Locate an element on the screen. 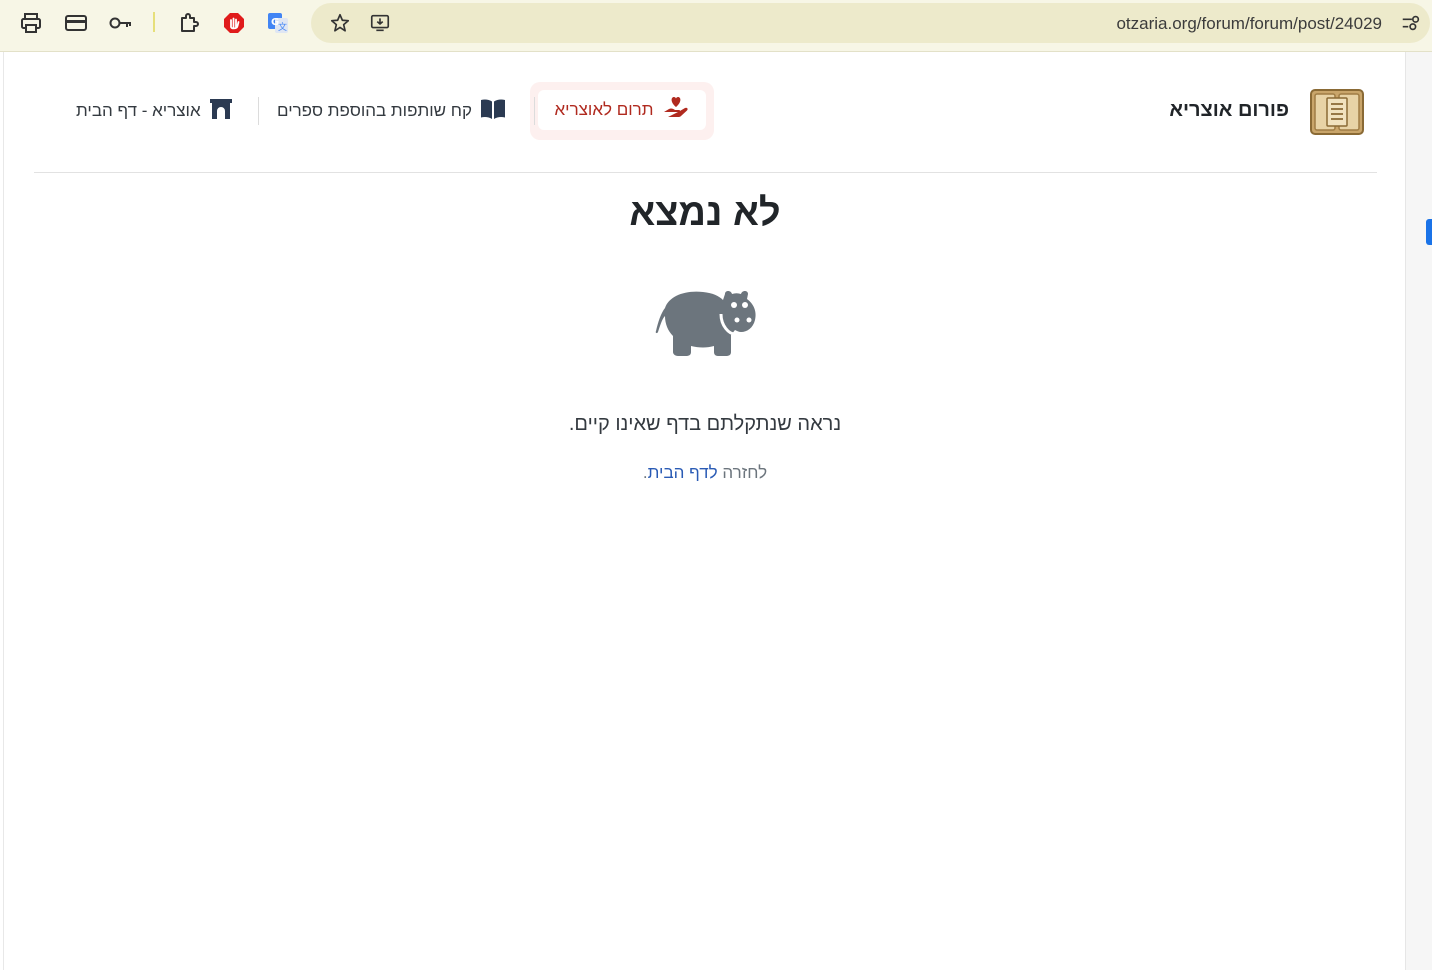  site-settings-icon is located at coordinates (1411, 23).